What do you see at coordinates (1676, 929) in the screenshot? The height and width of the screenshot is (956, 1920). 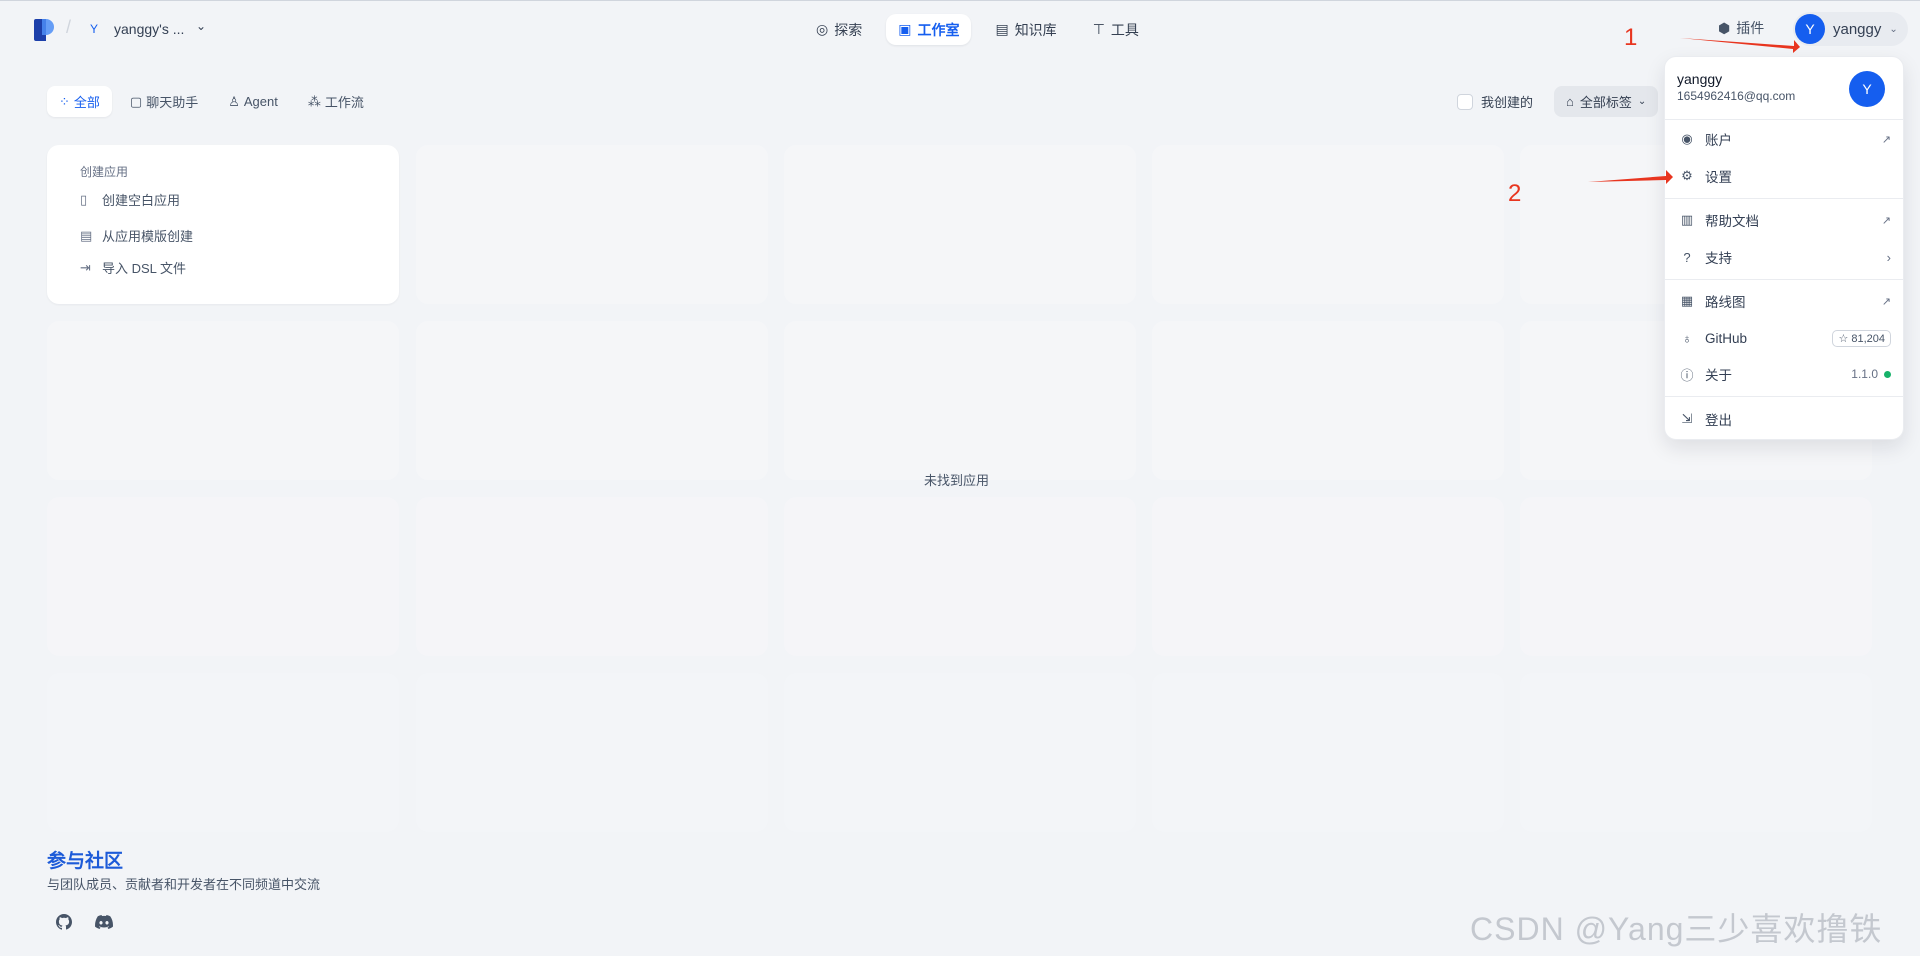 I see `watermark: CSDN @Yang三少喜欢撸铁` at bounding box center [1676, 929].